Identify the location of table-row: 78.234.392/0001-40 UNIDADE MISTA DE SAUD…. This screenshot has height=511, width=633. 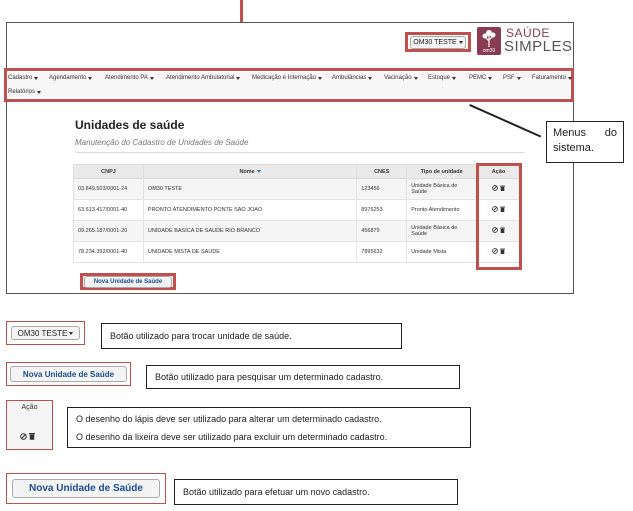
(297, 252).